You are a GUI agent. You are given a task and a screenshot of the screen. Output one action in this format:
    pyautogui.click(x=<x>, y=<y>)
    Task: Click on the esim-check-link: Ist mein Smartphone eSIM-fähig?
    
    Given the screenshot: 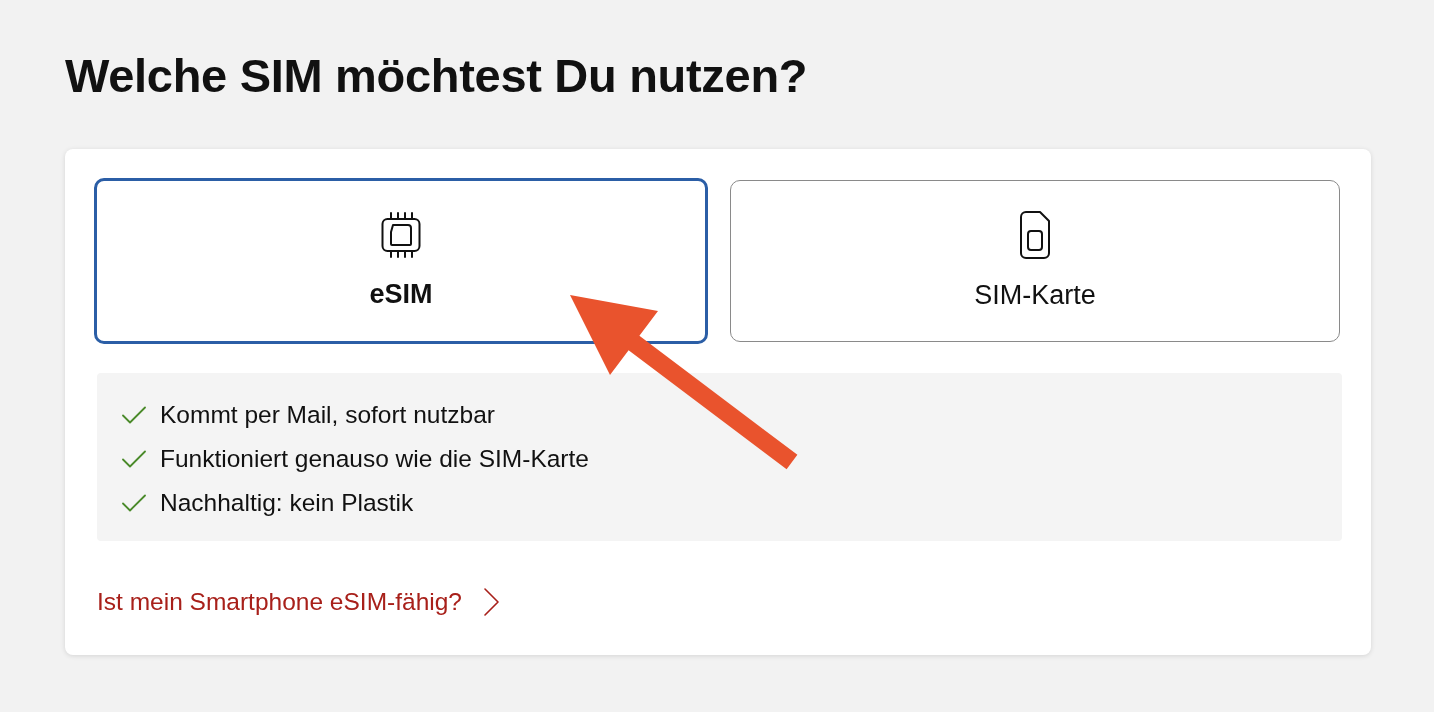 What is the action you would take?
    pyautogui.click(x=279, y=602)
    